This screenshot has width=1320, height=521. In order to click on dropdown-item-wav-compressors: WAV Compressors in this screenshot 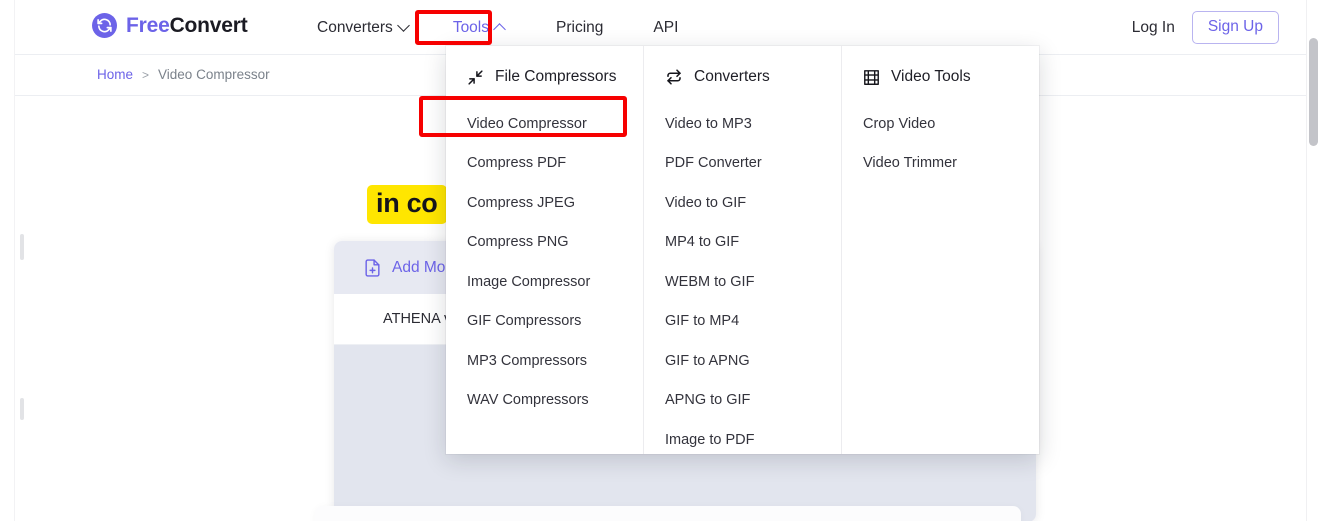, I will do `click(544, 401)`.